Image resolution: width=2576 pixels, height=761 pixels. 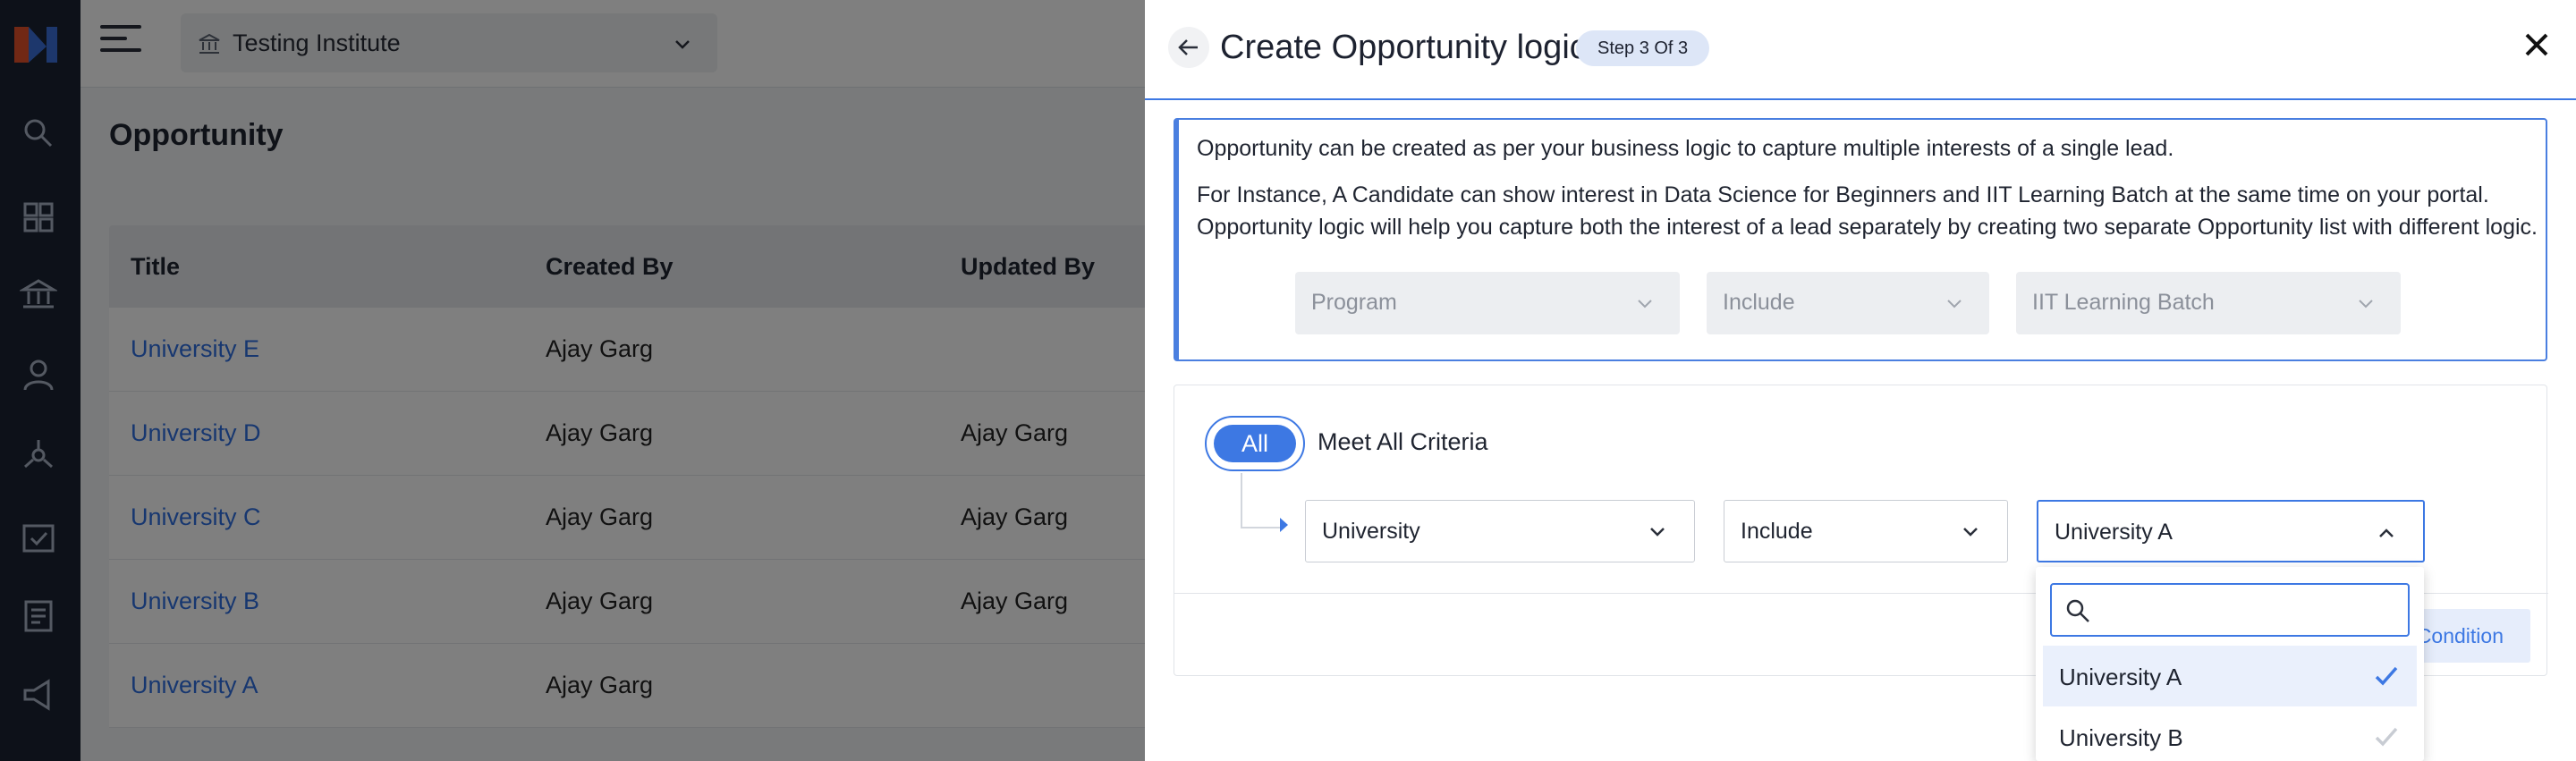 I want to click on arrow-left-icon, so click(x=1188, y=47).